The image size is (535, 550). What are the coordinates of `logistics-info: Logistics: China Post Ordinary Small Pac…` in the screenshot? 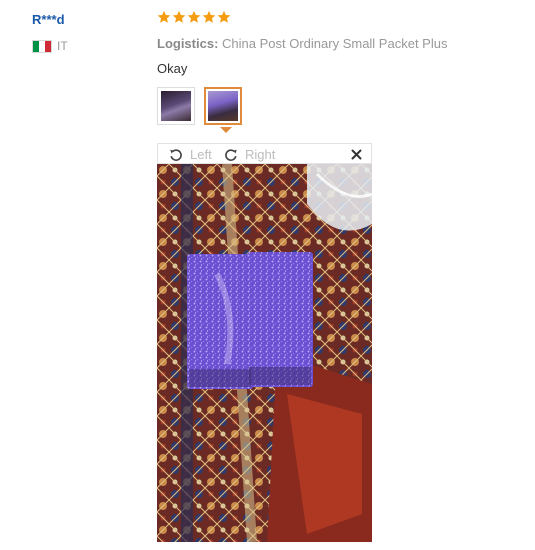 It's located at (302, 43).